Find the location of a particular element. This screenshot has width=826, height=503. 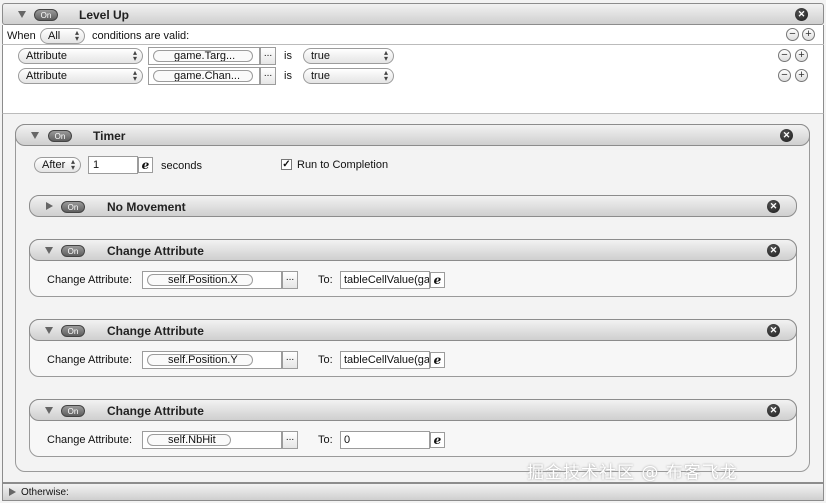

divider is located at coordinates (413, 44).